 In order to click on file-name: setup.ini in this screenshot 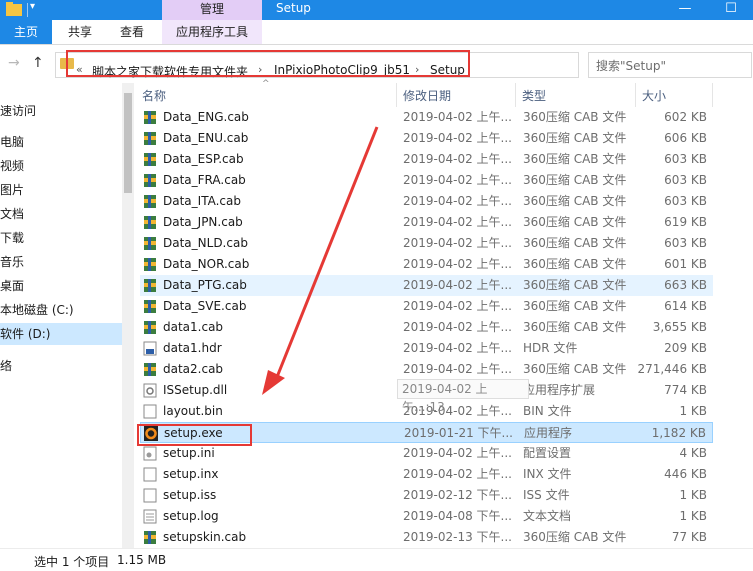, I will do `click(189, 453)`.